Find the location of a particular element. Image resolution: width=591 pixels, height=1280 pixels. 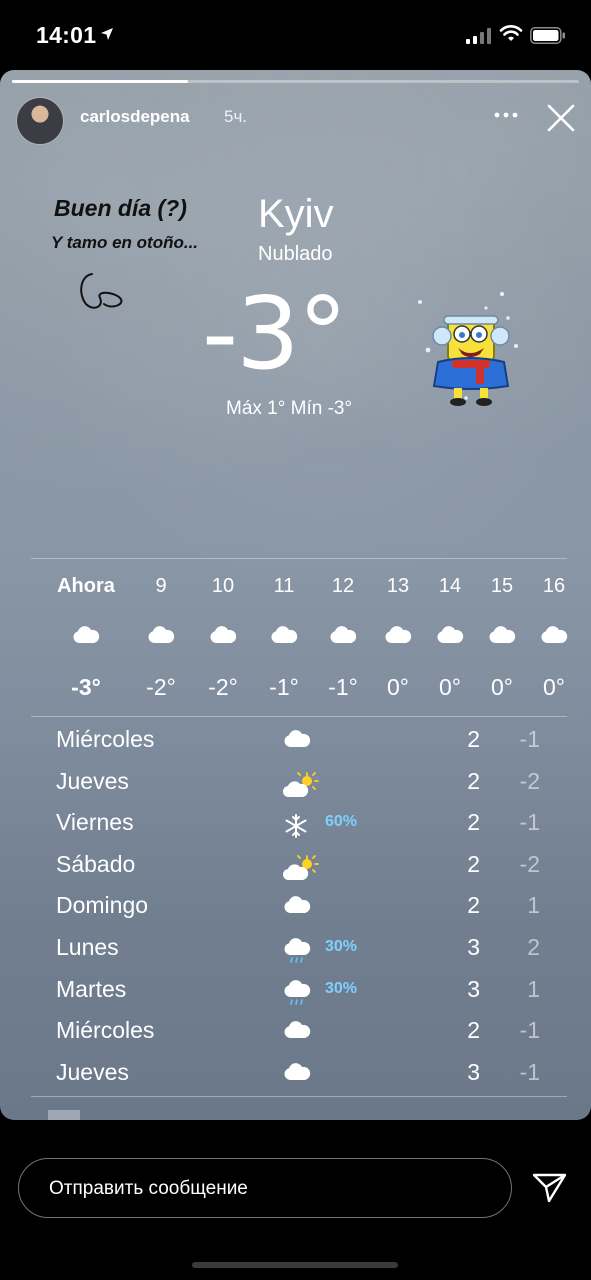

daily-row: Martes 30% 3 1 is located at coordinates (295, 996).